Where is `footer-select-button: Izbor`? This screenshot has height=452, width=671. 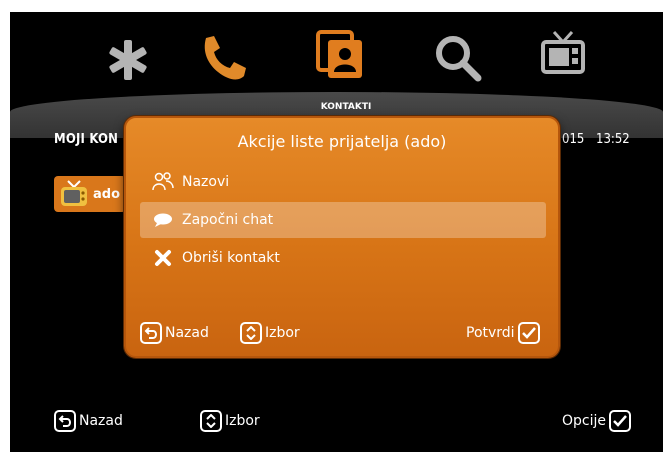 footer-select-button: Izbor is located at coordinates (230, 421).